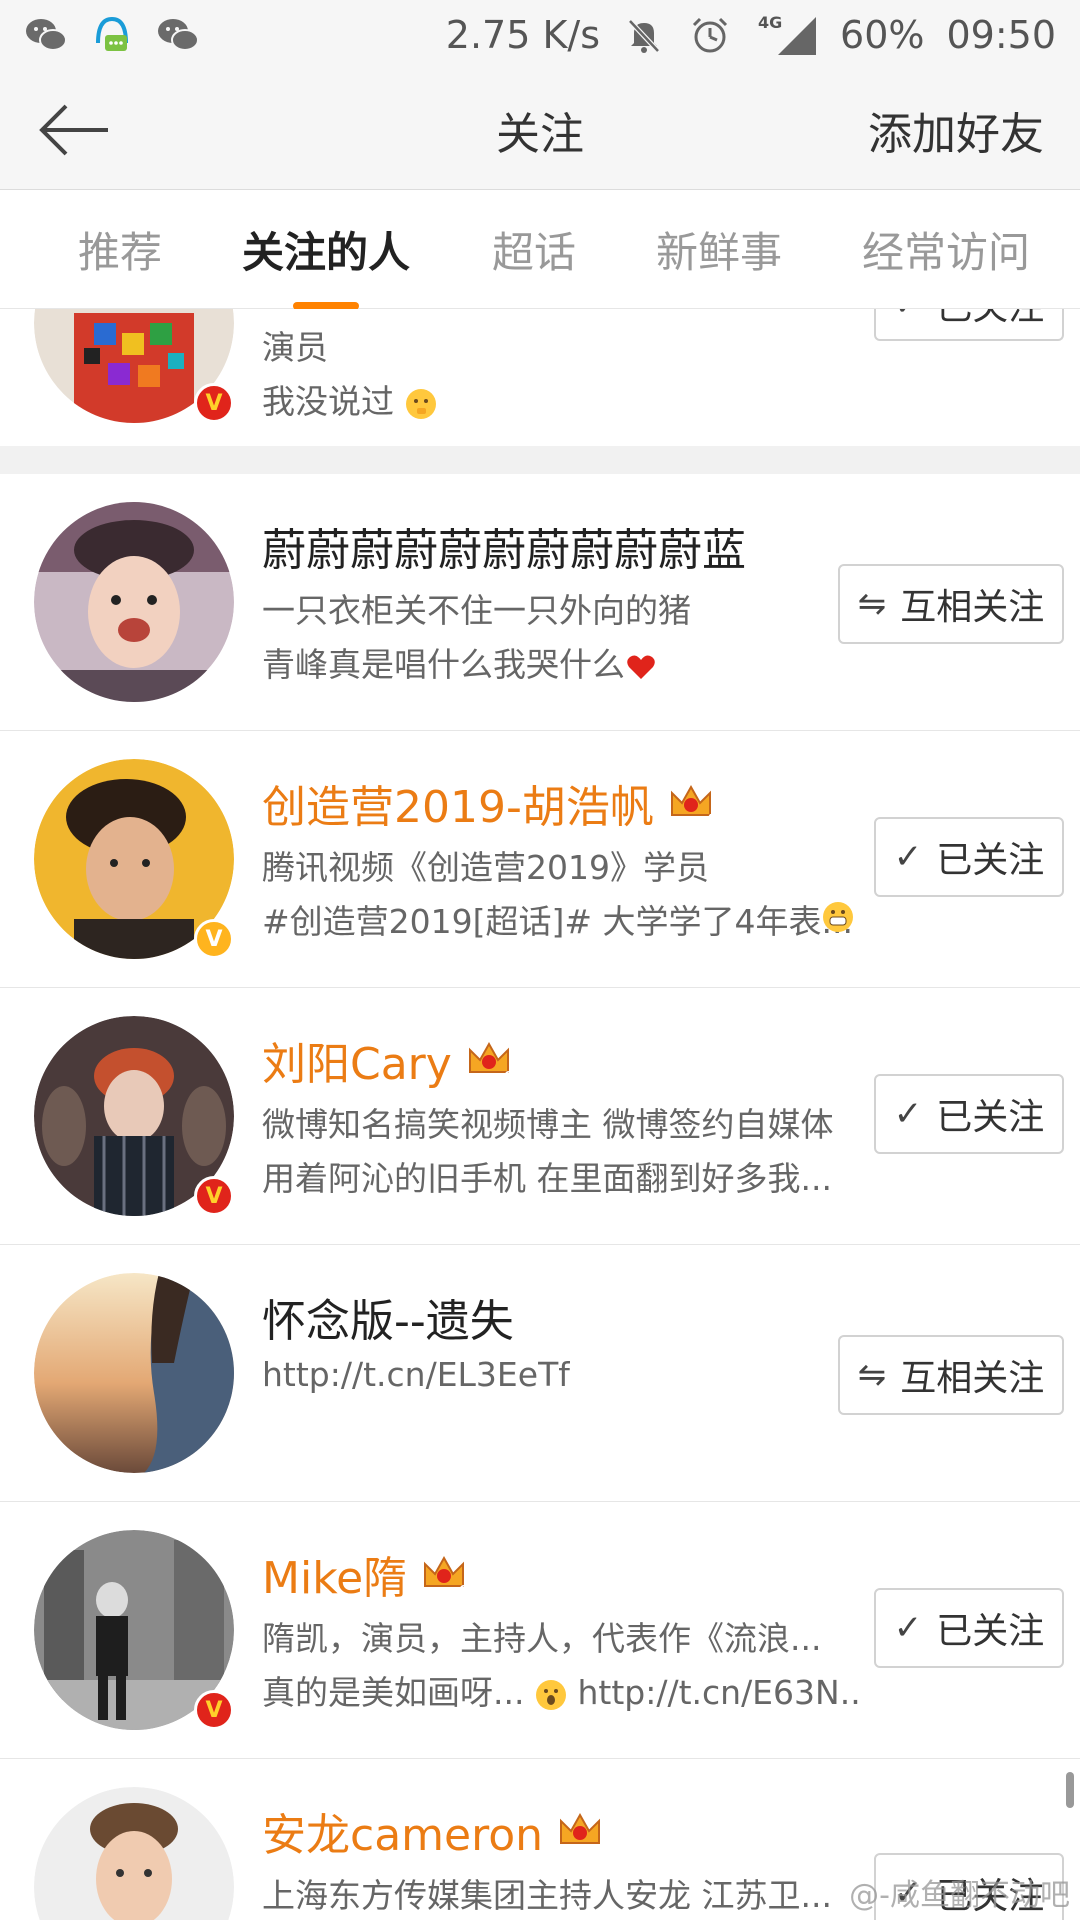 This screenshot has height=1920, width=1080. What do you see at coordinates (550, 1694) in the screenshot?
I see `scream-emoji-icon` at bounding box center [550, 1694].